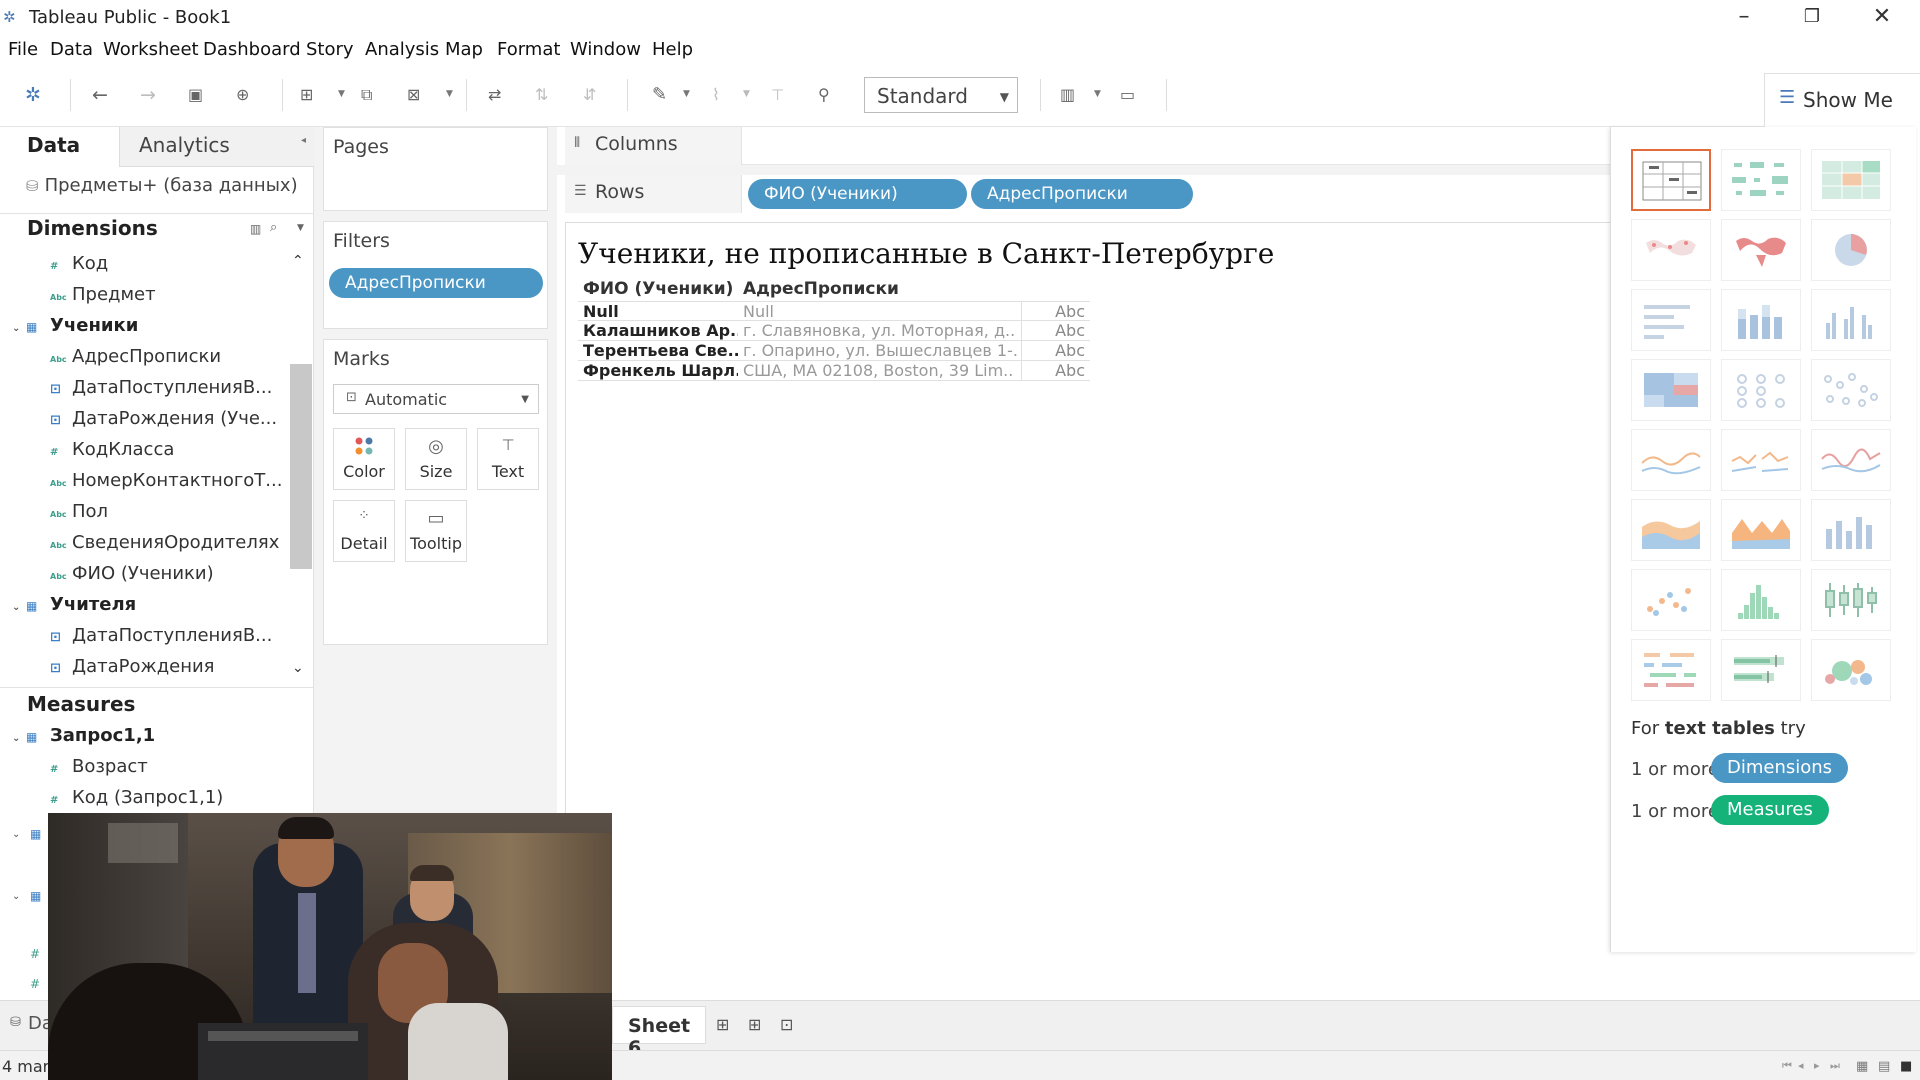 This screenshot has width=1920, height=1080. What do you see at coordinates (1671, 670) in the screenshot?
I see `chart-type-gantt` at bounding box center [1671, 670].